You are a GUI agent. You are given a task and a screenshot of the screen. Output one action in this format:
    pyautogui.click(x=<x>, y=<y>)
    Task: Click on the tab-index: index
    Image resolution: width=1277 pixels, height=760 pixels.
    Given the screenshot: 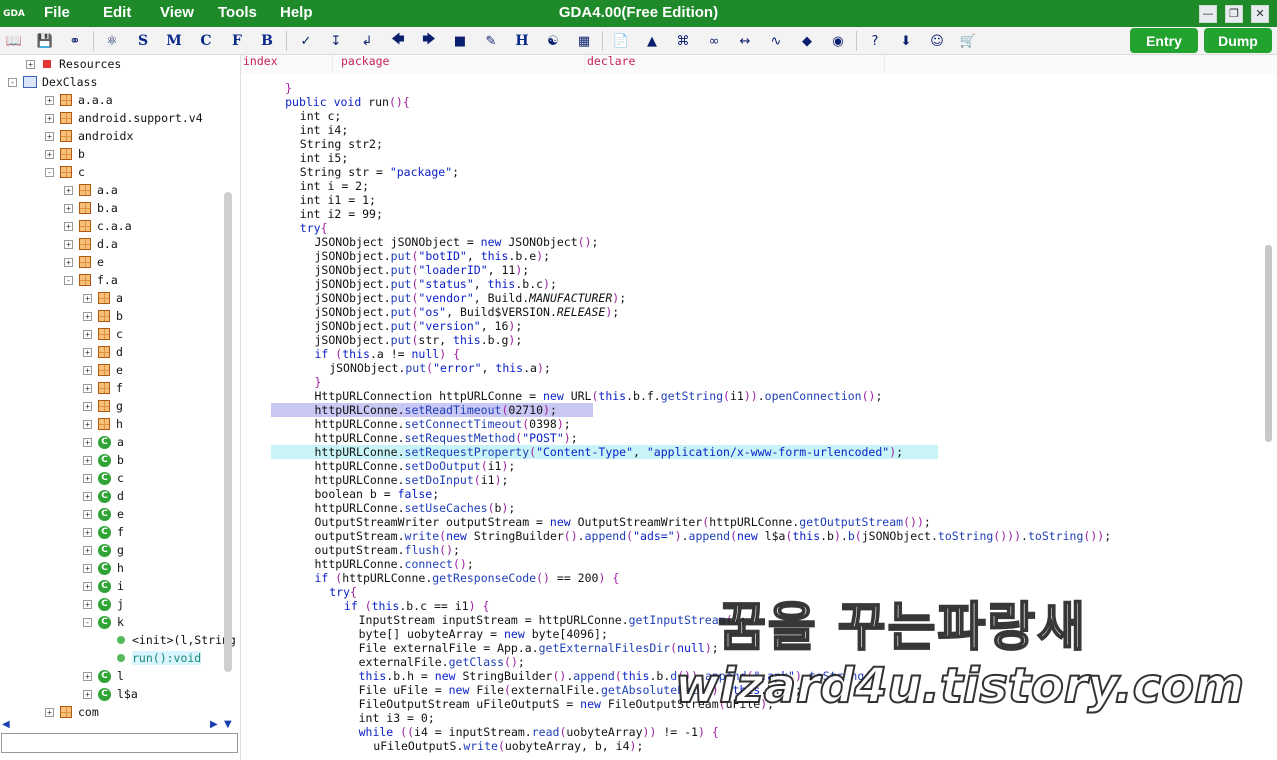 What is the action you would take?
    pyautogui.click(x=287, y=64)
    